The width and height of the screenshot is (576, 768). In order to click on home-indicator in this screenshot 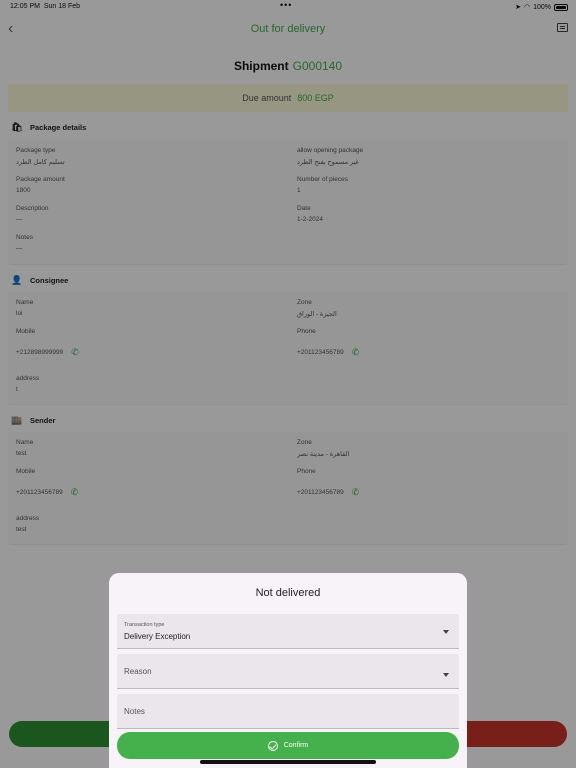, I will do `click(288, 762)`.